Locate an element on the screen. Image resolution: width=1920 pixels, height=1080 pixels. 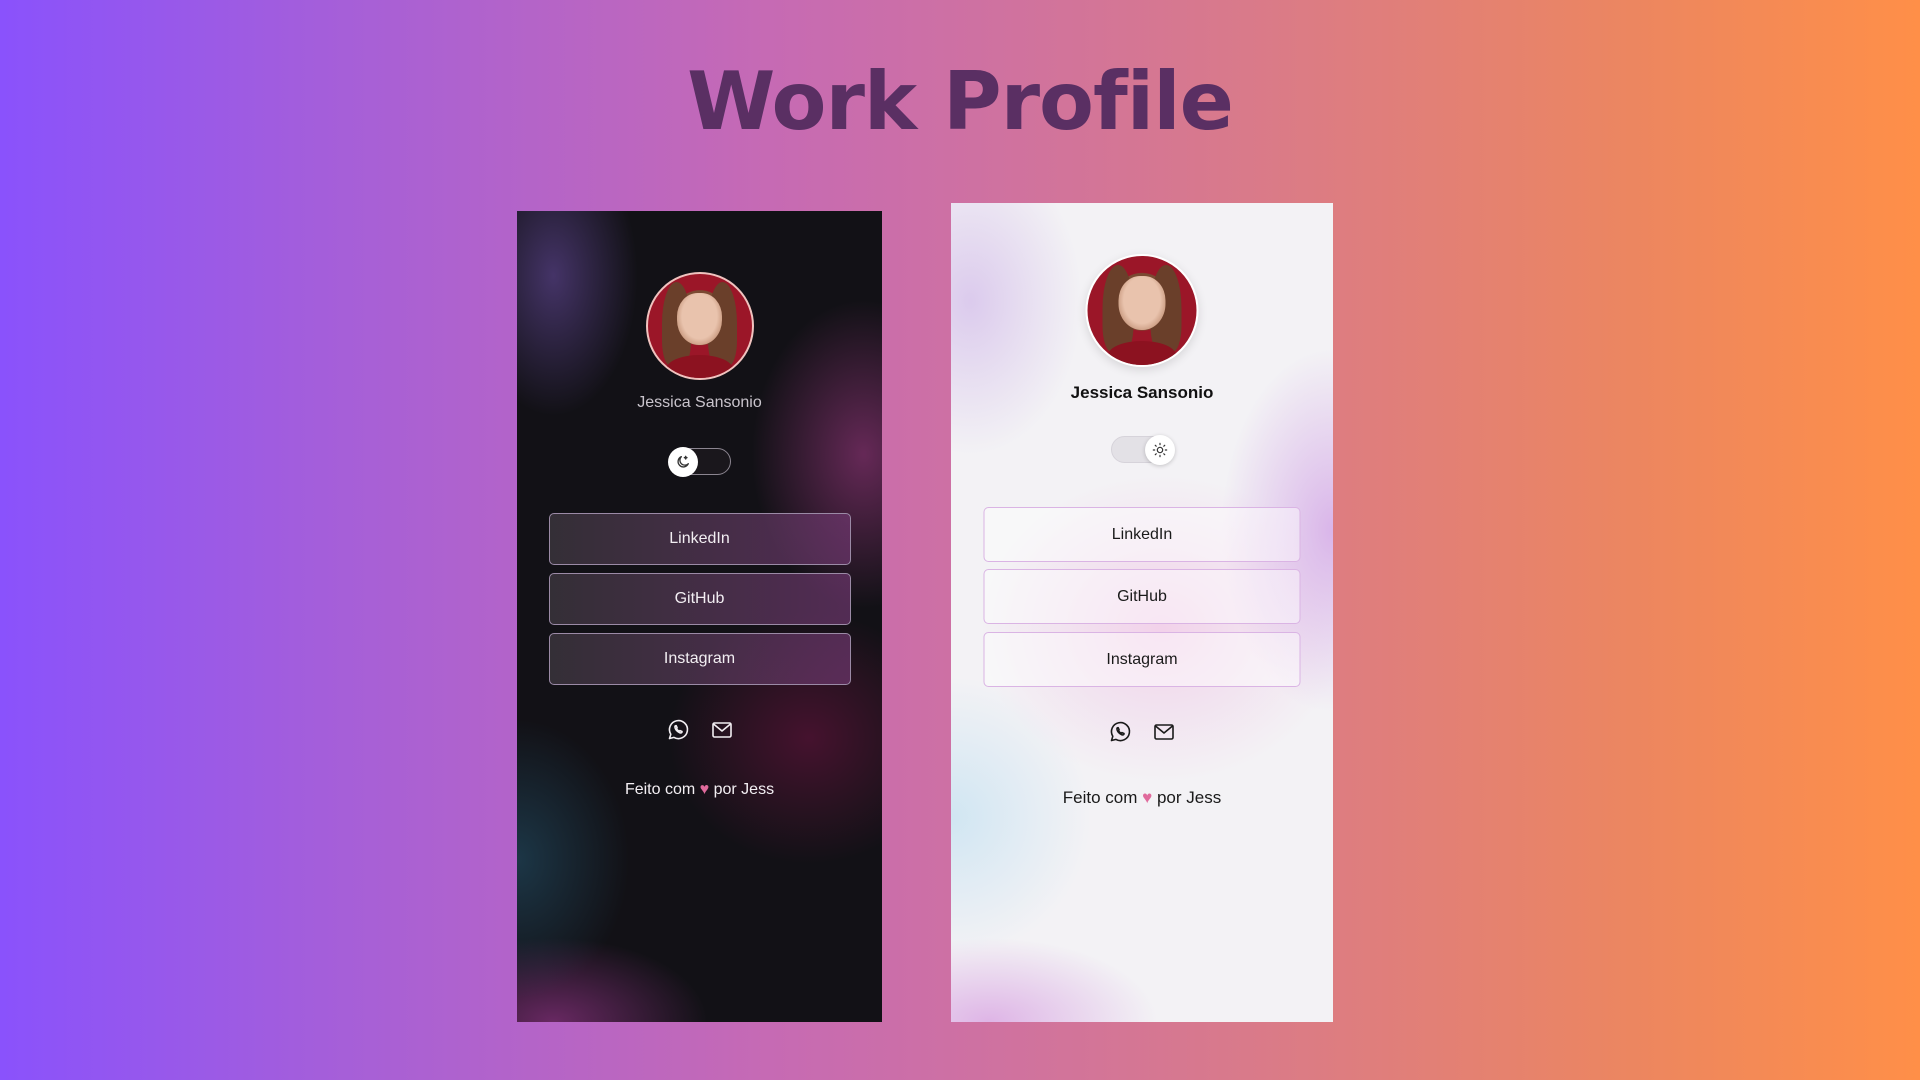
sun-icon is located at coordinates (1160, 449).